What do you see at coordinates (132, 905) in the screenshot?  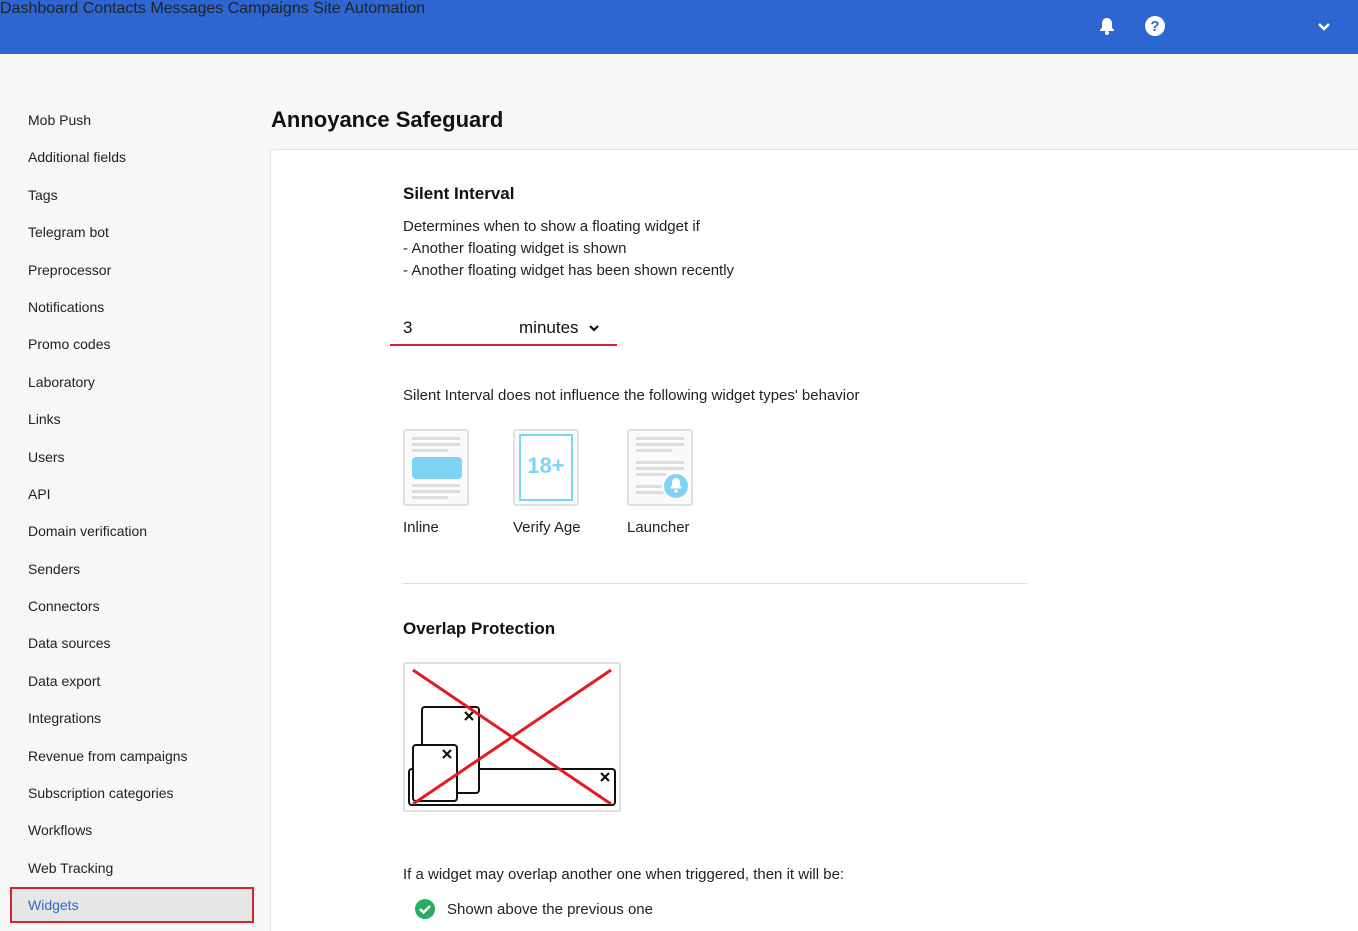 I see `sidebar-item-widgets: Widgets` at bounding box center [132, 905].